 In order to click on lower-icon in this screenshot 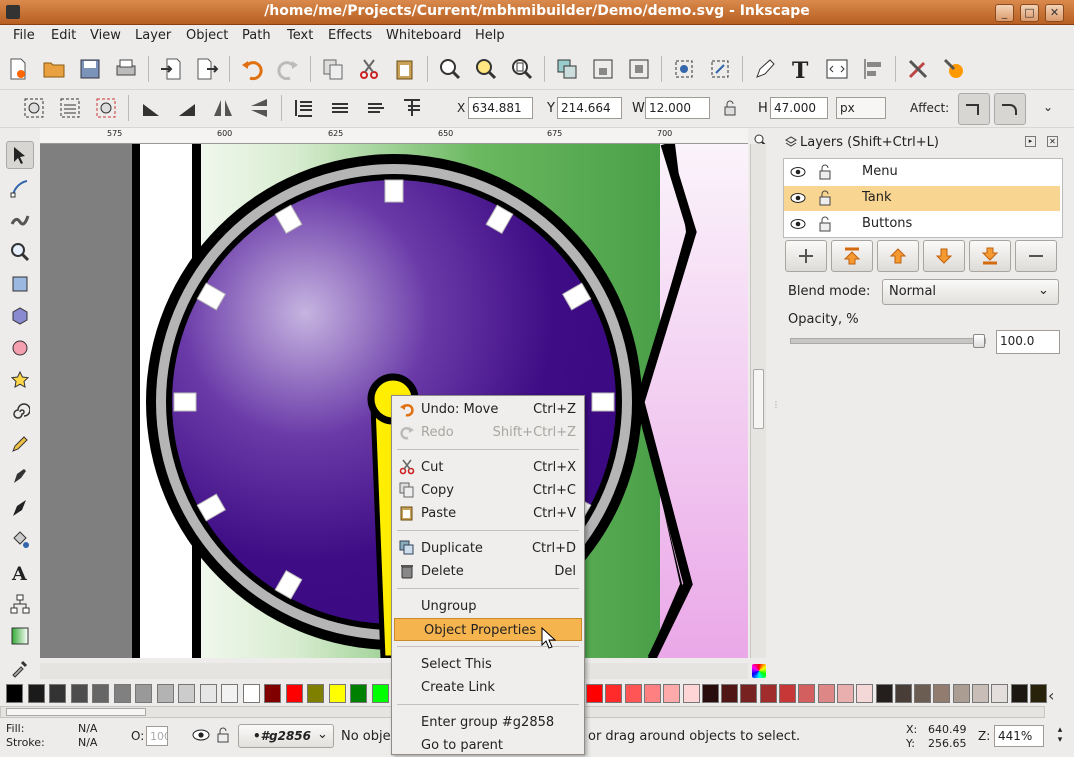, I will do `click(340, 108)`.